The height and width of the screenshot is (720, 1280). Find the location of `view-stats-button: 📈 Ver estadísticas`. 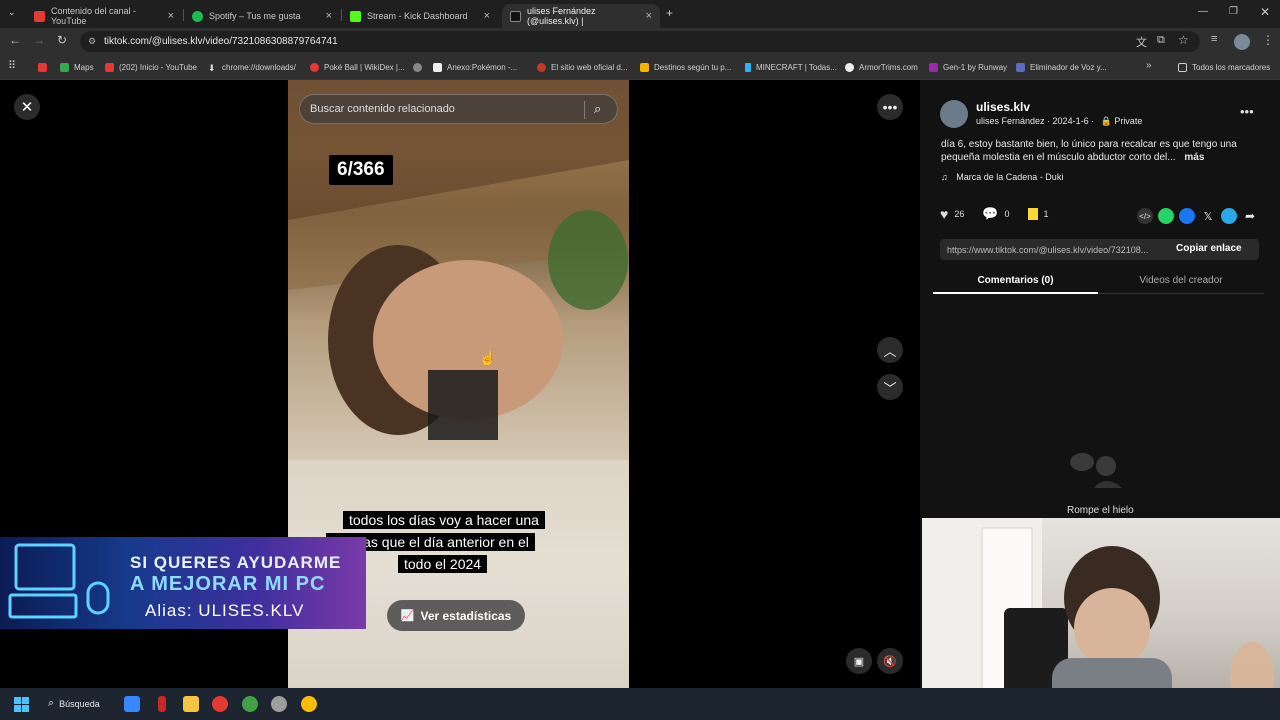

view-stats-button: 📈 Ver estadísticas is located at coordinates (456, 615).